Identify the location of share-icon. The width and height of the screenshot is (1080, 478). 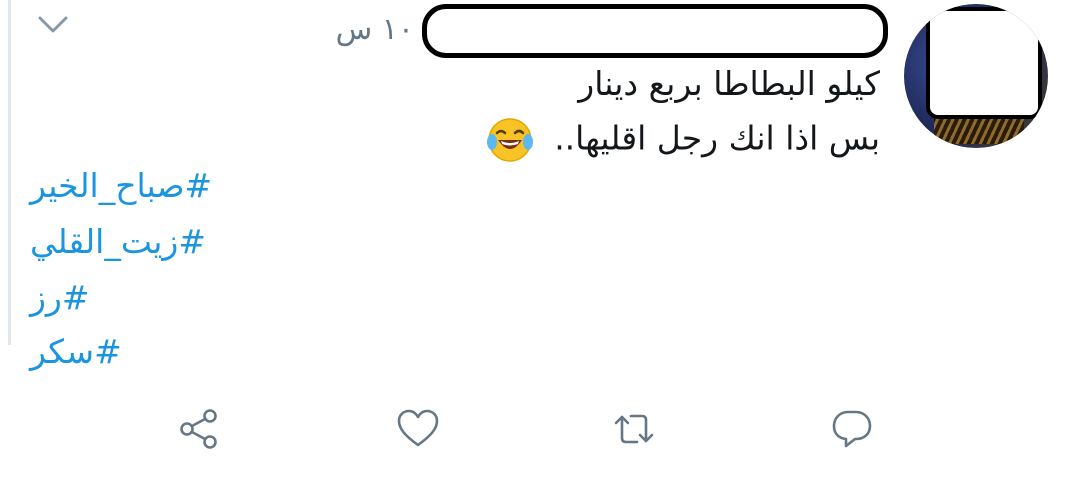
(200, 429).